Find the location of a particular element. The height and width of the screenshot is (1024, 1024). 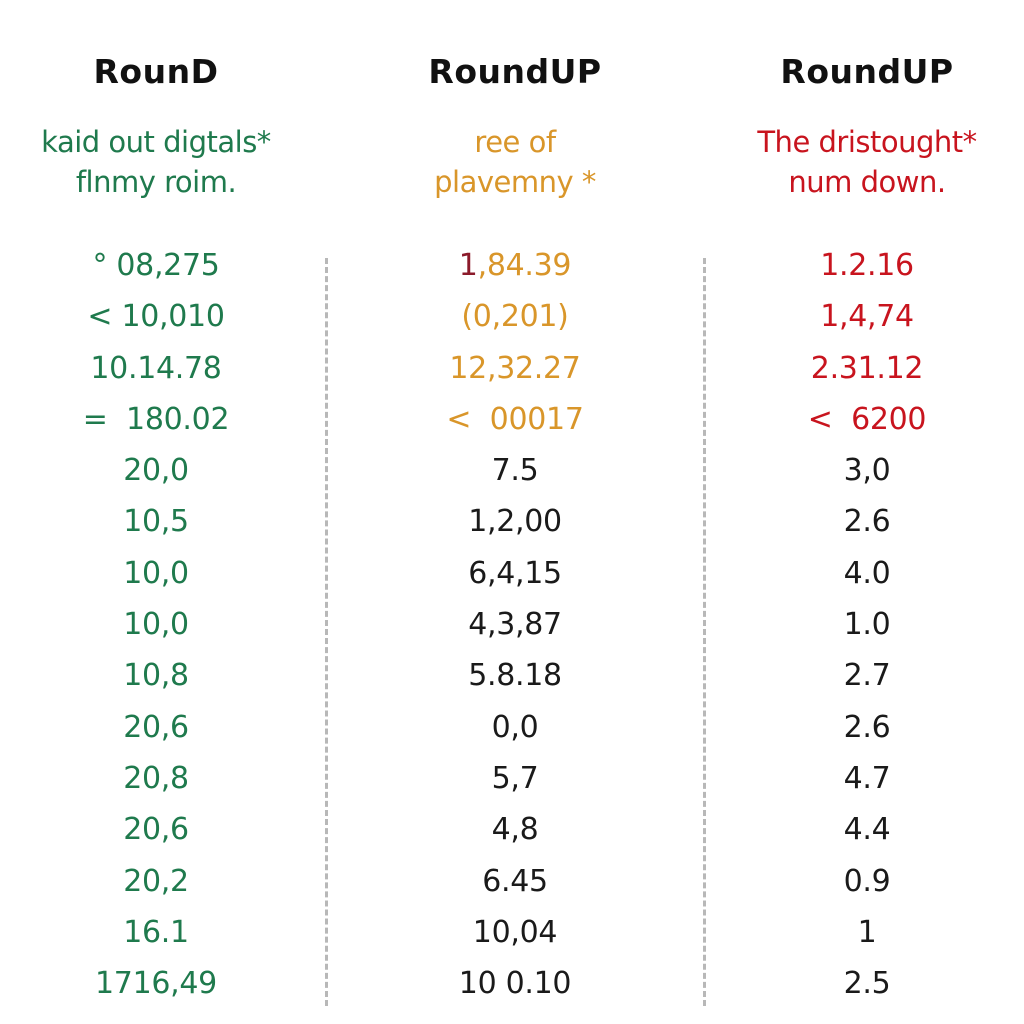

value-text: 20,6 is located at coordinates (156, 727).